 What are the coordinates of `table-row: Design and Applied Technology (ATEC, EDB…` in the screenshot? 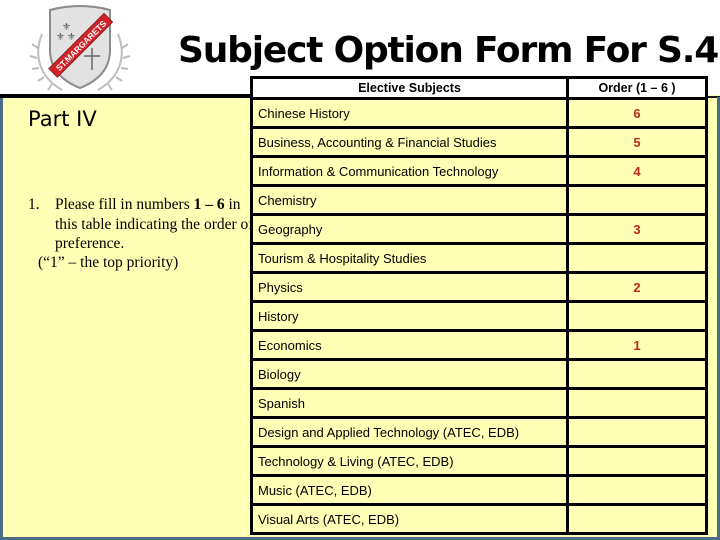 It's located at (479, 432).